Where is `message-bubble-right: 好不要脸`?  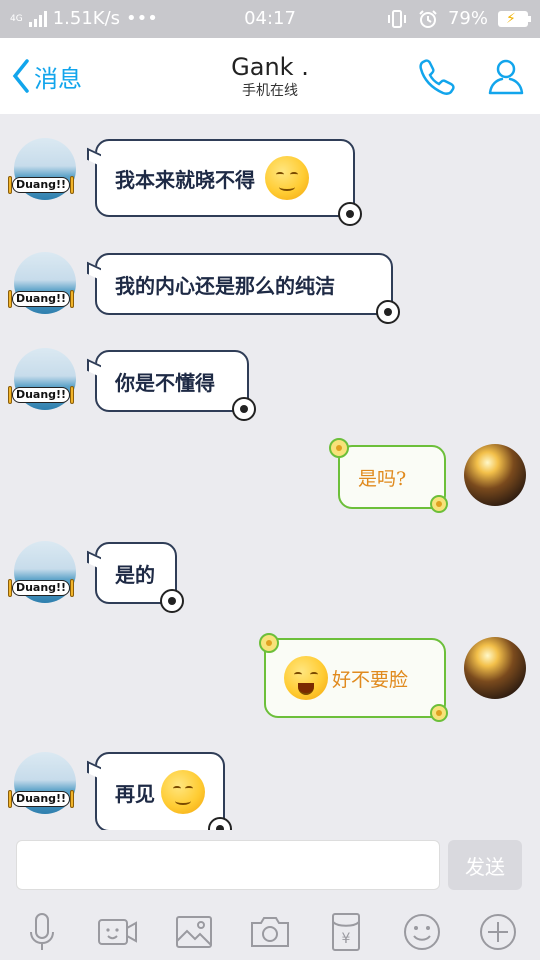
message-bubble-right: 好不要脸 is located at coordinates (353, 677).